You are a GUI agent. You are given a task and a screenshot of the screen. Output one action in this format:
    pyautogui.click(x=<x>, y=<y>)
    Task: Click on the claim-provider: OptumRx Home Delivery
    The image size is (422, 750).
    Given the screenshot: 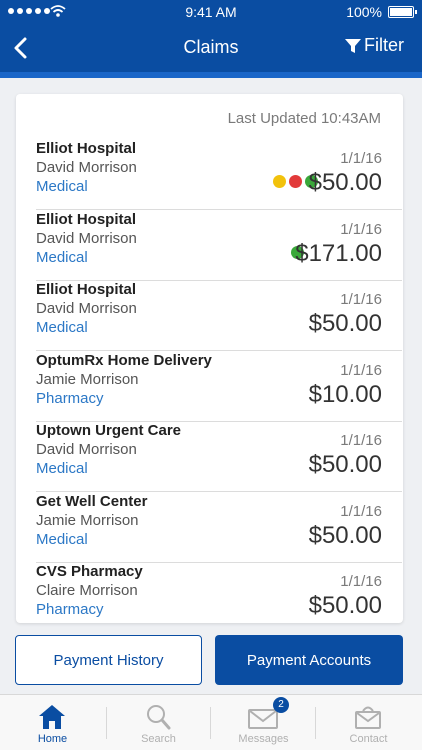 What is the action you would take?
    pyautogui.click(x=124, y=360)
    